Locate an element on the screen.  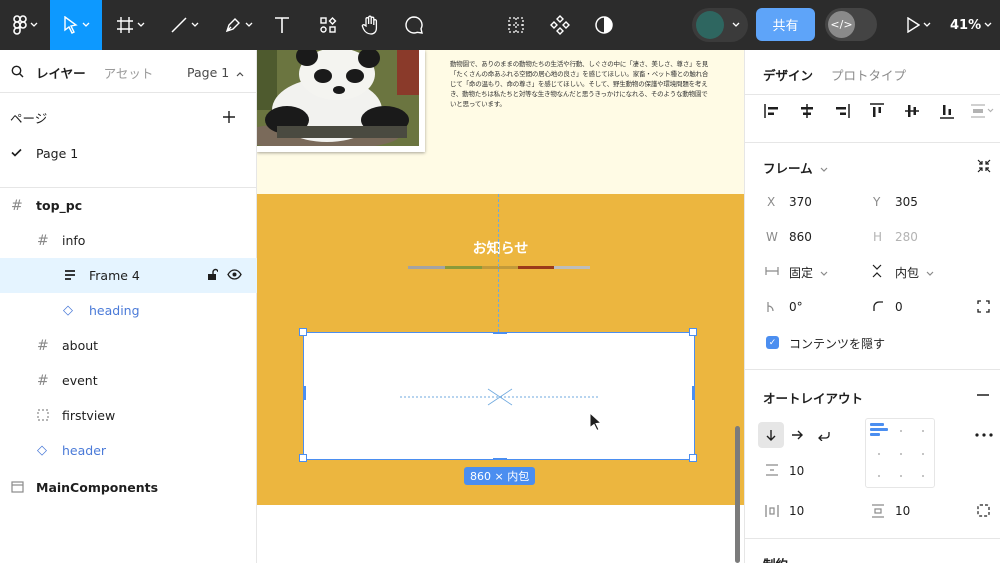
alignment-grid is located at coordinates (900, 453).